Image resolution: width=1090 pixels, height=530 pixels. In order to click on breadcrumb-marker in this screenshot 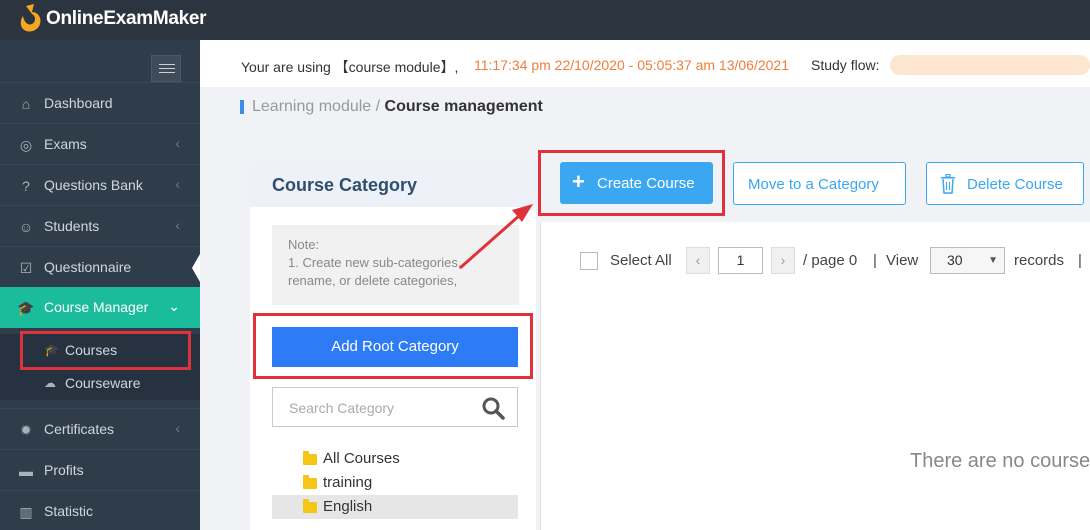, I will do `click(242, 107)`.